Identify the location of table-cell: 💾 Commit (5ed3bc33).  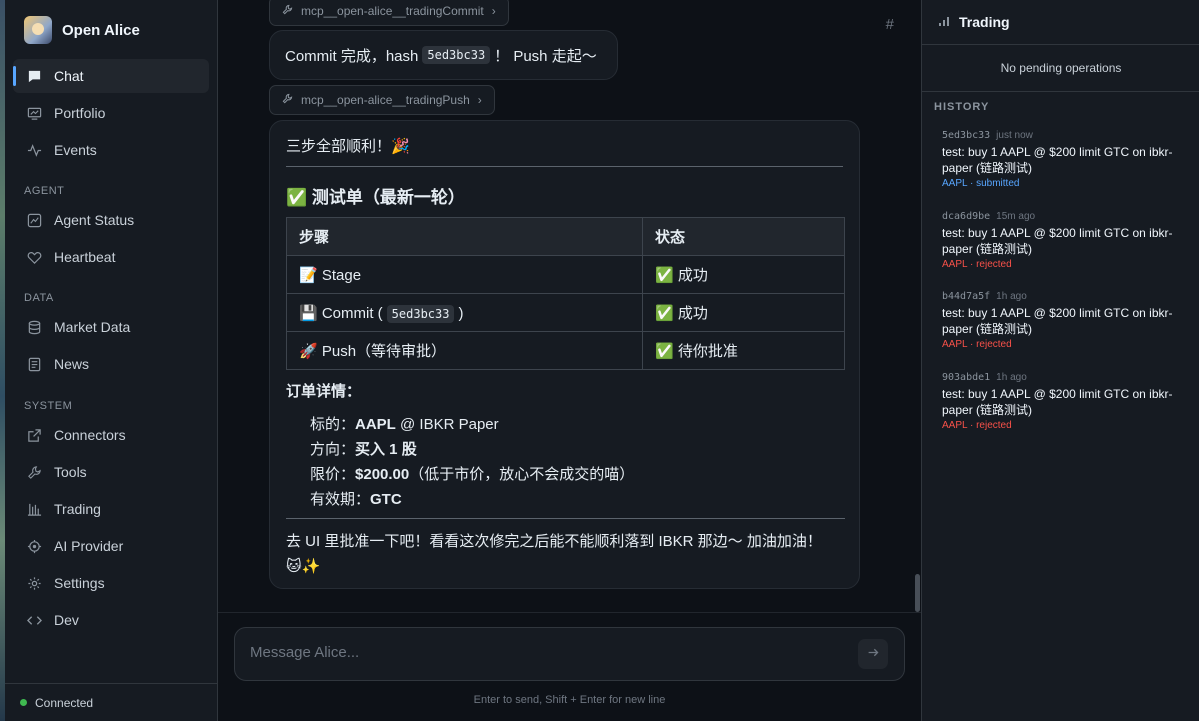
(464, 312).